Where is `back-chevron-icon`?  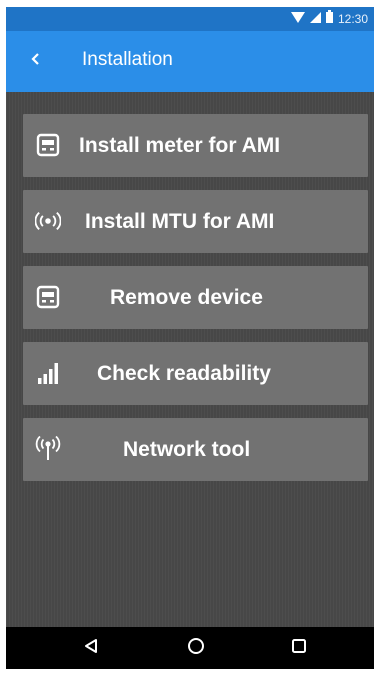
back-chevron-icon is located at coordinates (36, 61).